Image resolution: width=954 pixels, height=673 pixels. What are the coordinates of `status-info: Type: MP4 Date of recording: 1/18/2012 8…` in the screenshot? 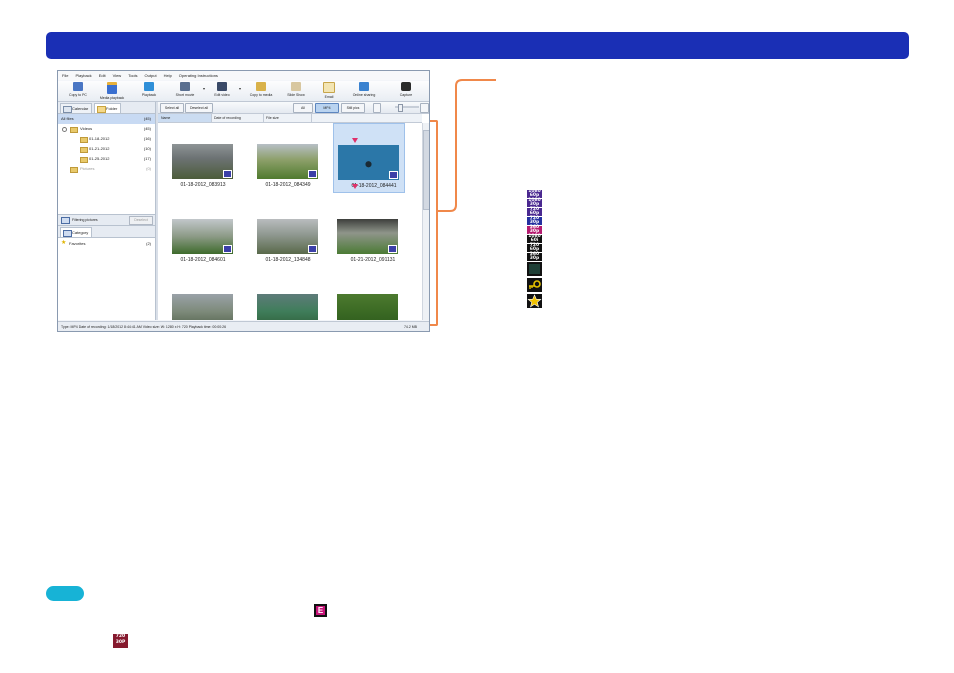 It's located at (144, 327).